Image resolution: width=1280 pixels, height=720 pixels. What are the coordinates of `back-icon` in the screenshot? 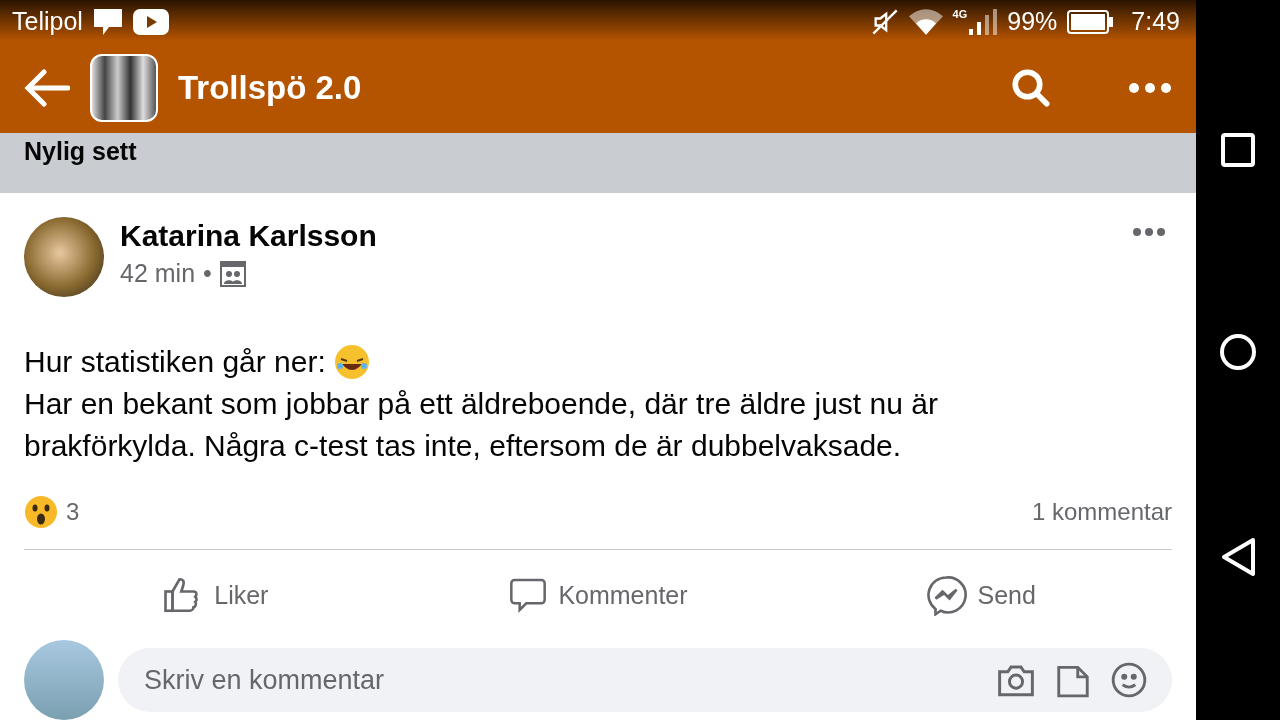 It's located at (1238, 557).